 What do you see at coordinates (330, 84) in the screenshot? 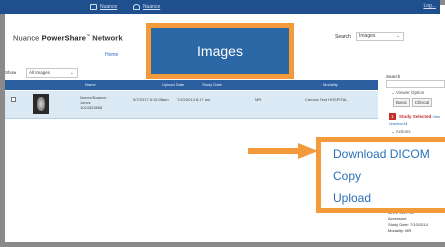
I see `column-header-modality: Modality` at bounding box center [330, 84].